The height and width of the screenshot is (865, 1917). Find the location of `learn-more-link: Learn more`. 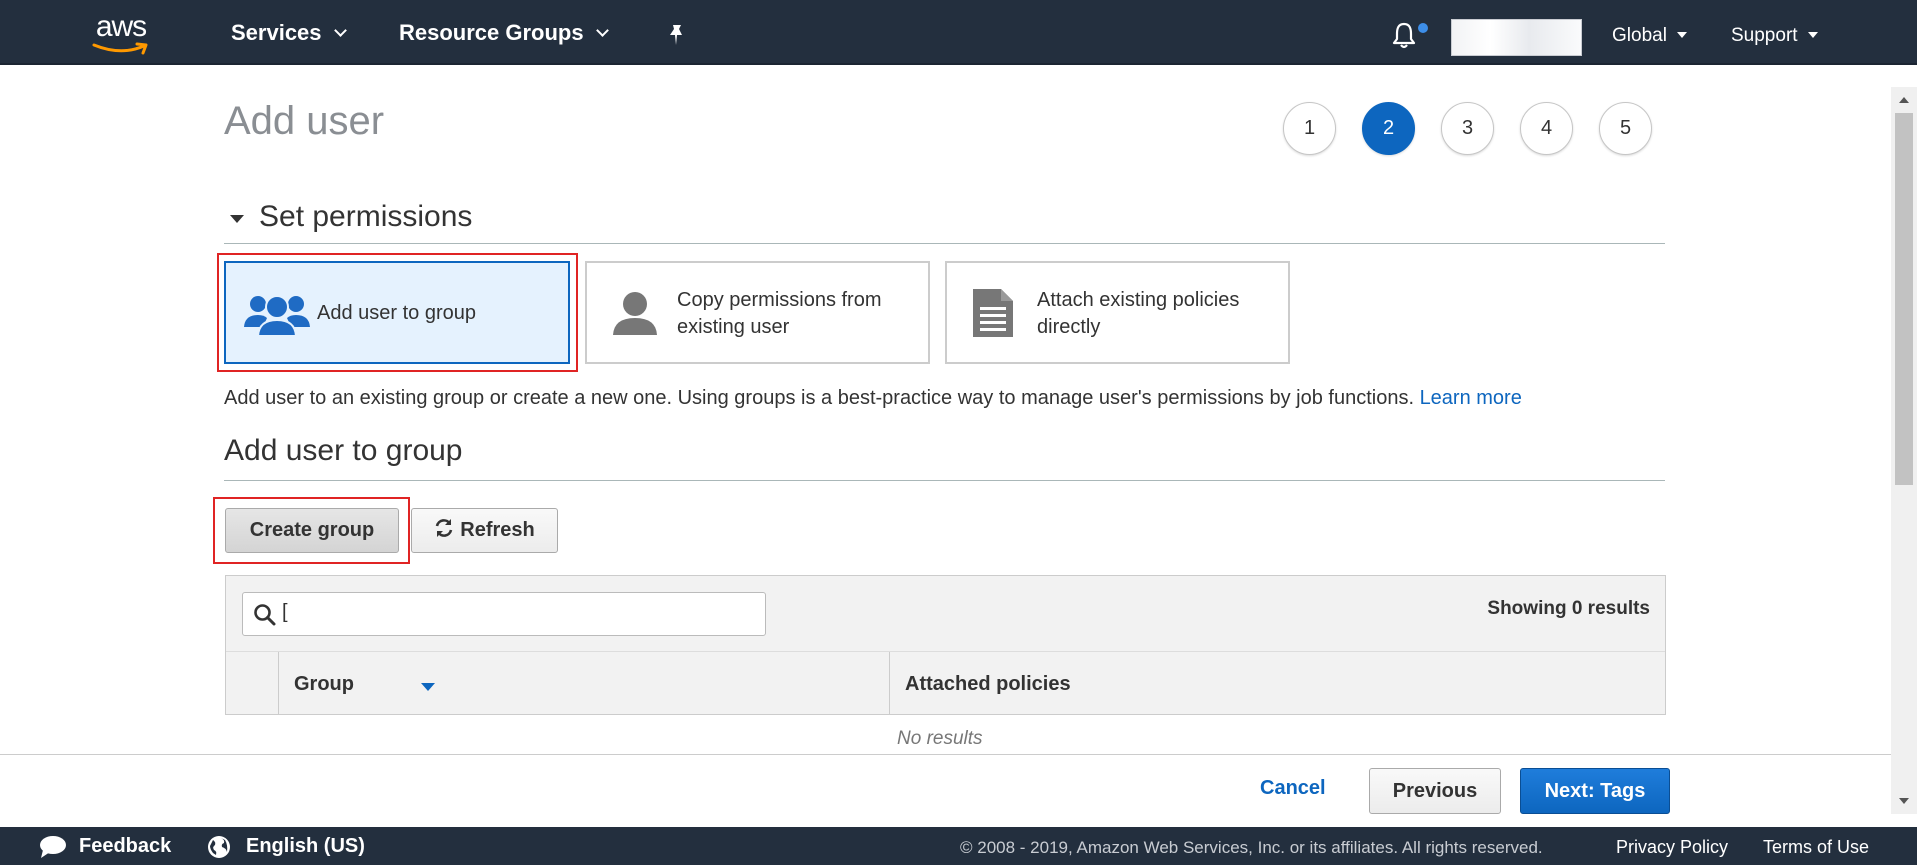

learn-more-link: Learn more is located at coordinates (1471, 398).